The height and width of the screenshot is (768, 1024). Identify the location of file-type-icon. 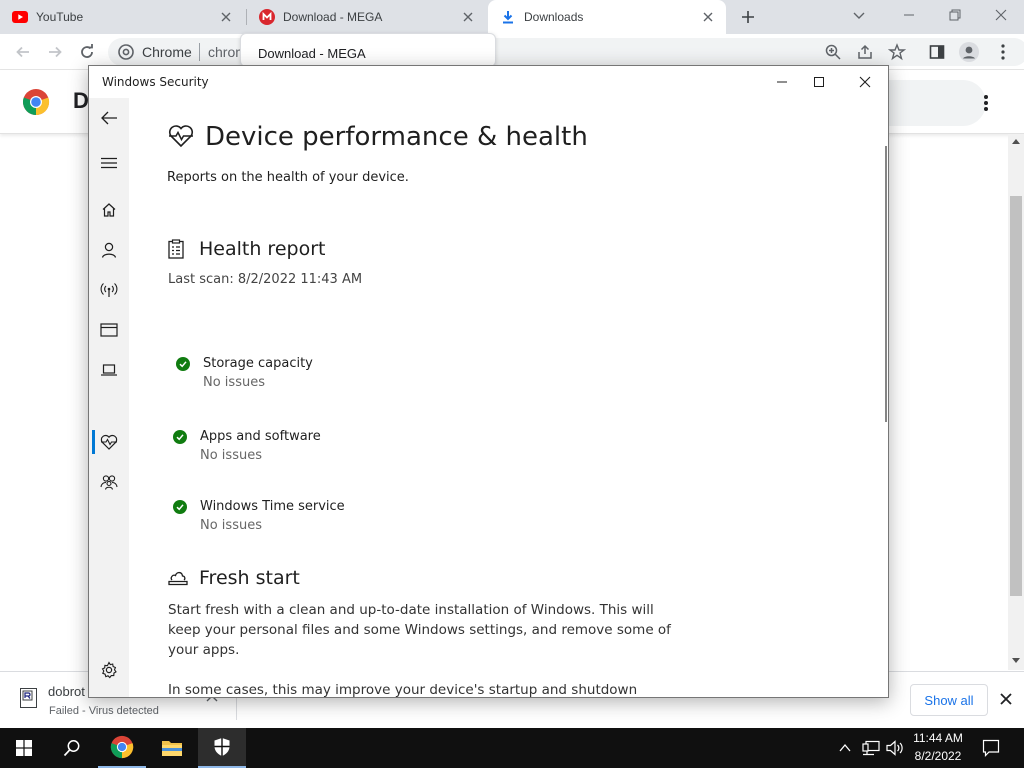
(29, 698).